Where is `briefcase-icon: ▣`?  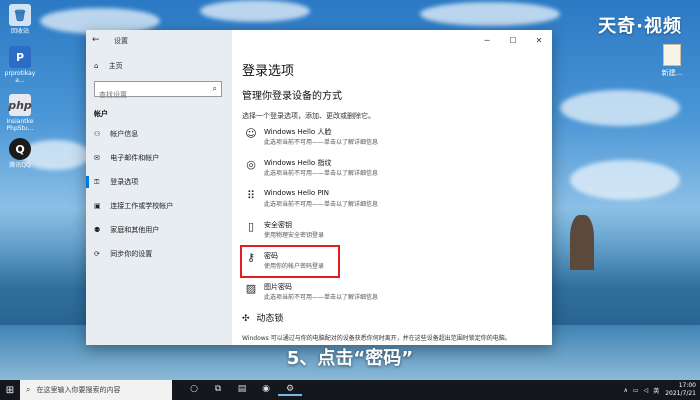 briefcase-icon: ▣ is located at coordinates (97, 206).